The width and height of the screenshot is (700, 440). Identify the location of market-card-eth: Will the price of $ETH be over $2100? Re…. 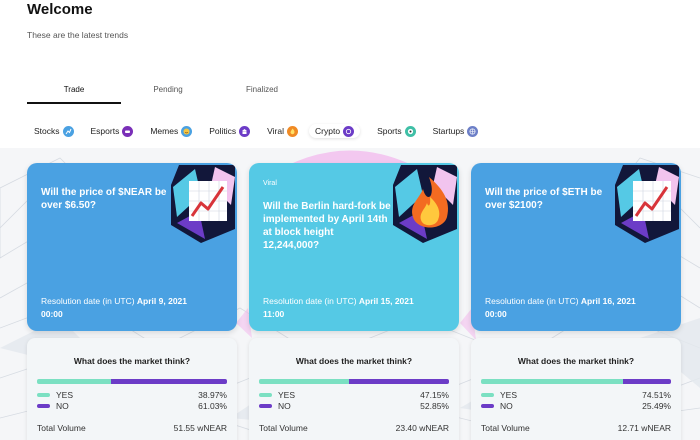
(576, 247).